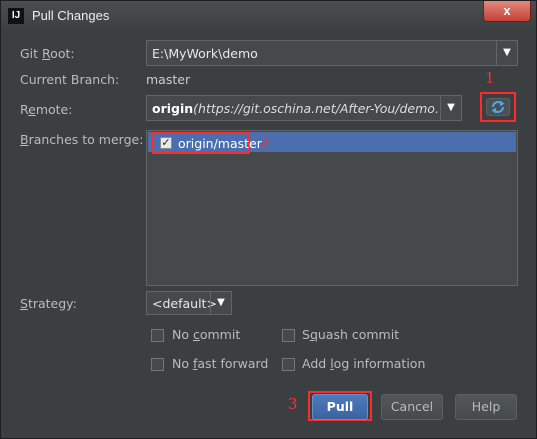 The width and height of the screenshot is (537, 439). What do you see at coordinates (48, 303) in the screenshot?
I see `strategy-label: Strategy:` at bounding box center [48, 303].